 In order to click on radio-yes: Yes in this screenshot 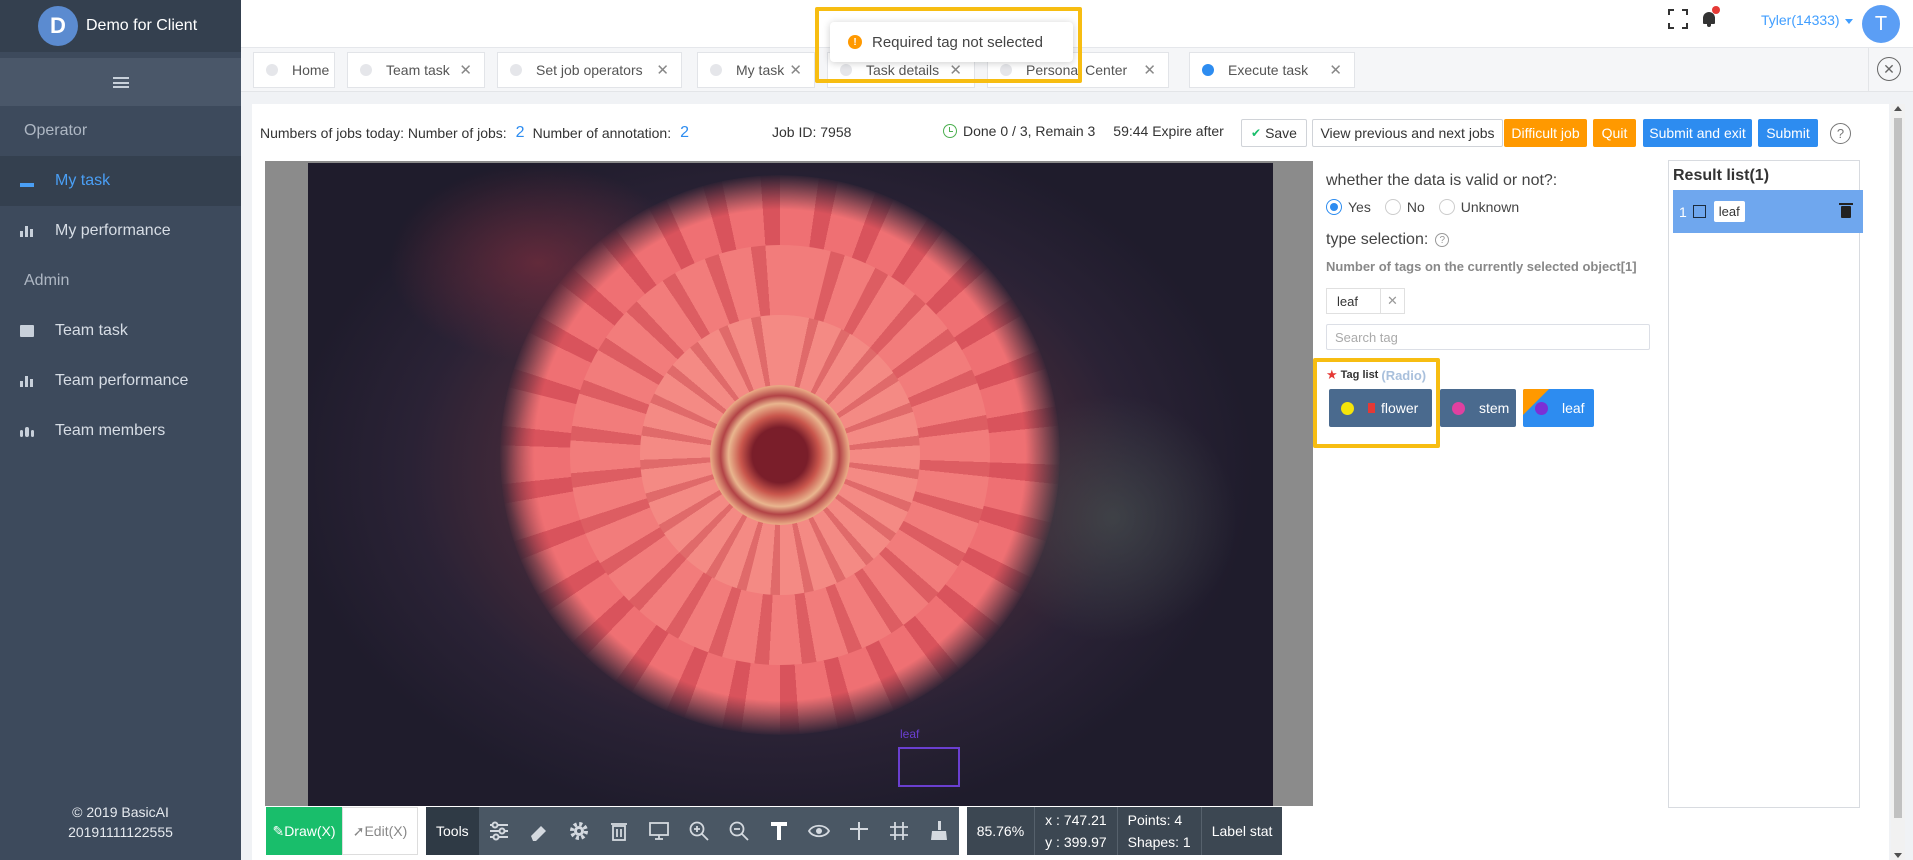, I will do `click(1348, 207)`.